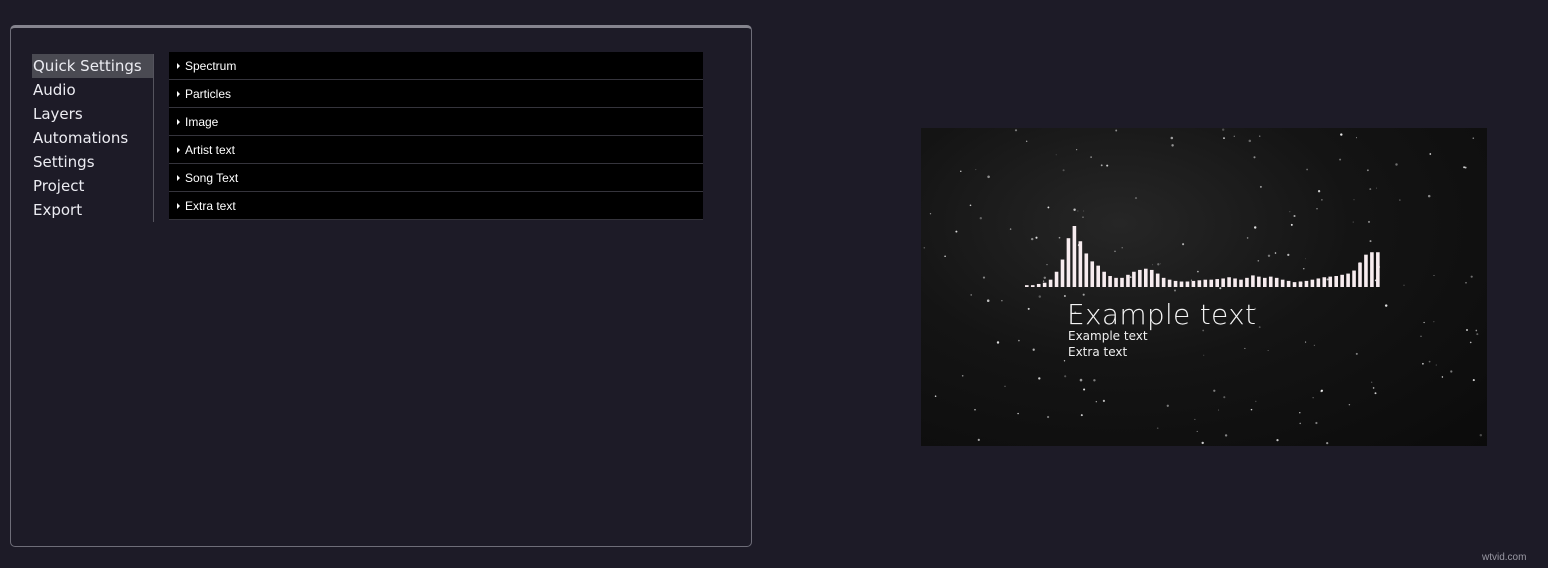 This screenshot has height=568, width=1548. I want to click on sidebar-item-automations: Automations, so click(92, 138).